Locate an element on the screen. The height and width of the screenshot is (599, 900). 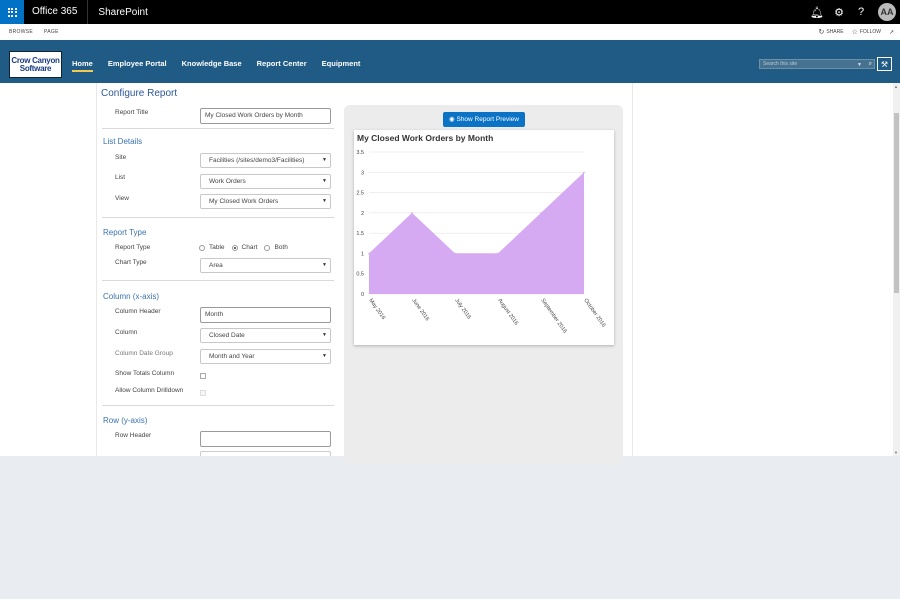
view-label: View is located at coordinates (122, 198).